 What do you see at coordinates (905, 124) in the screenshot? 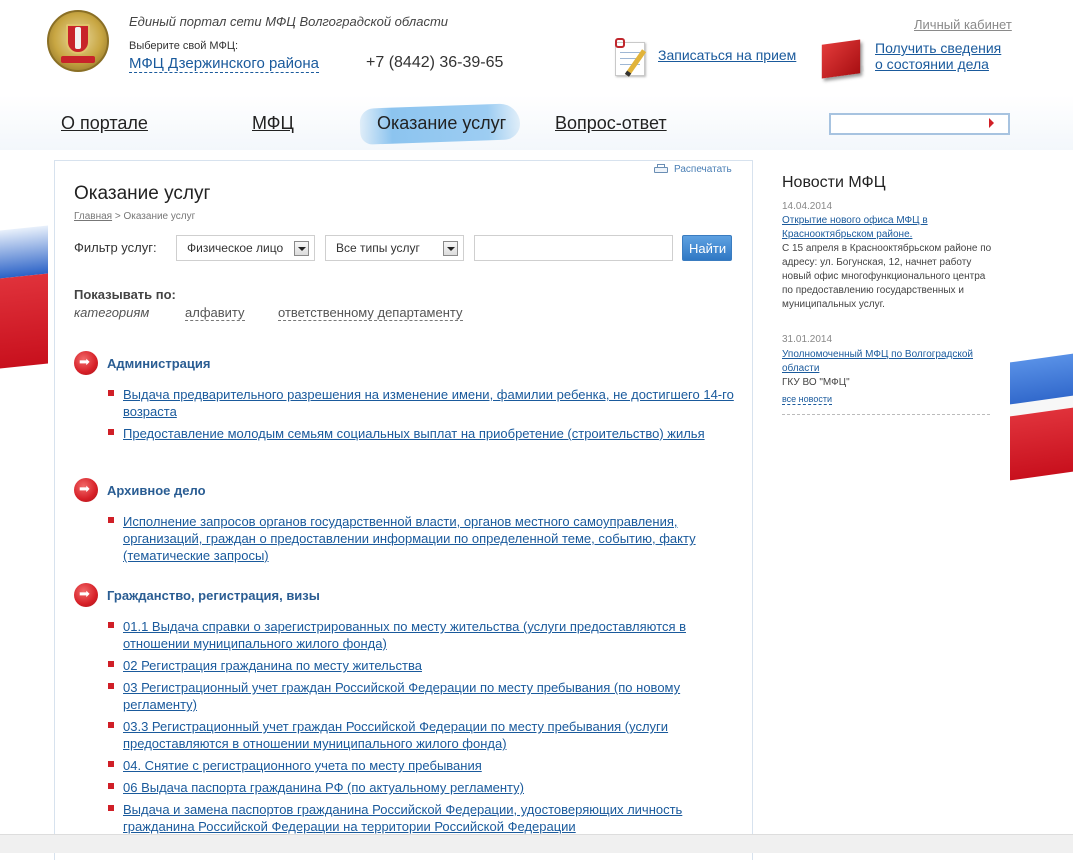
I see `site-search-input` at bounding box center [905, 124].